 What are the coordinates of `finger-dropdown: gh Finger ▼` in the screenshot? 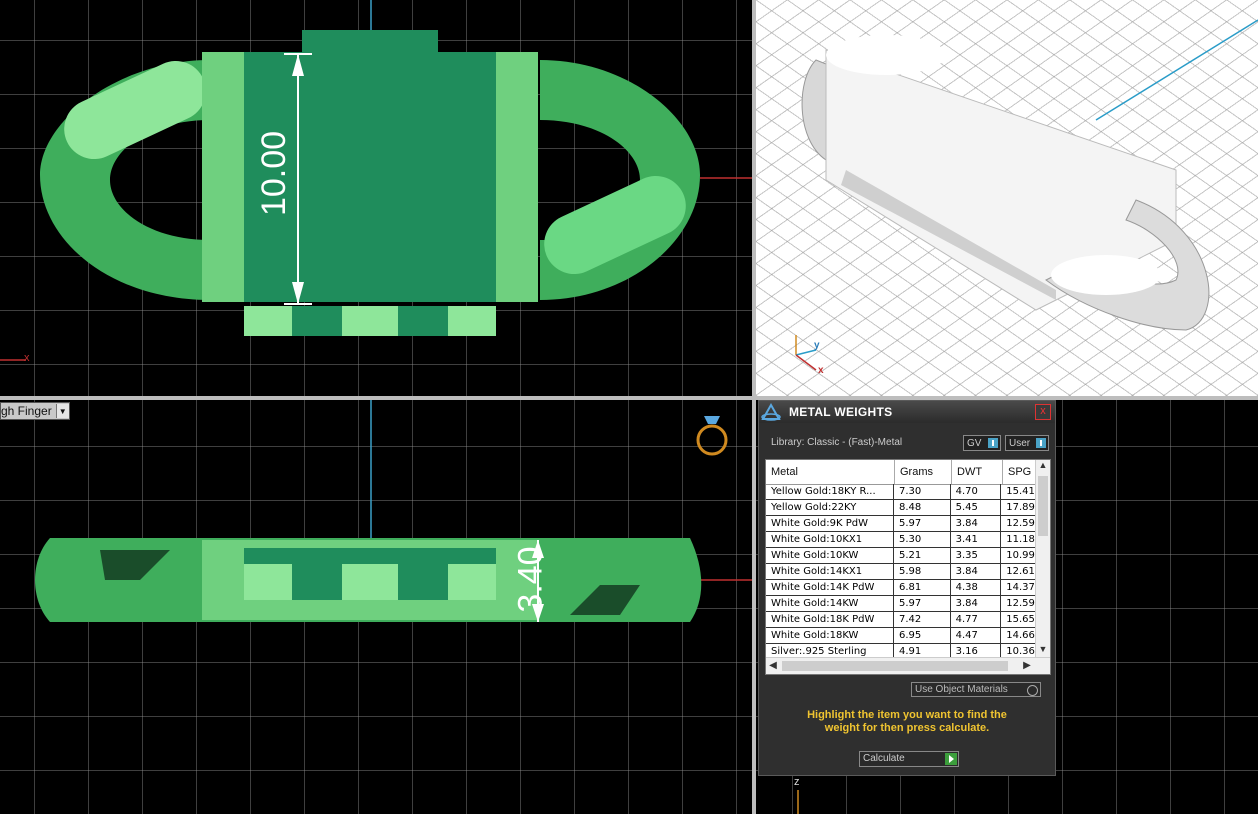 It's located at (35, 411).